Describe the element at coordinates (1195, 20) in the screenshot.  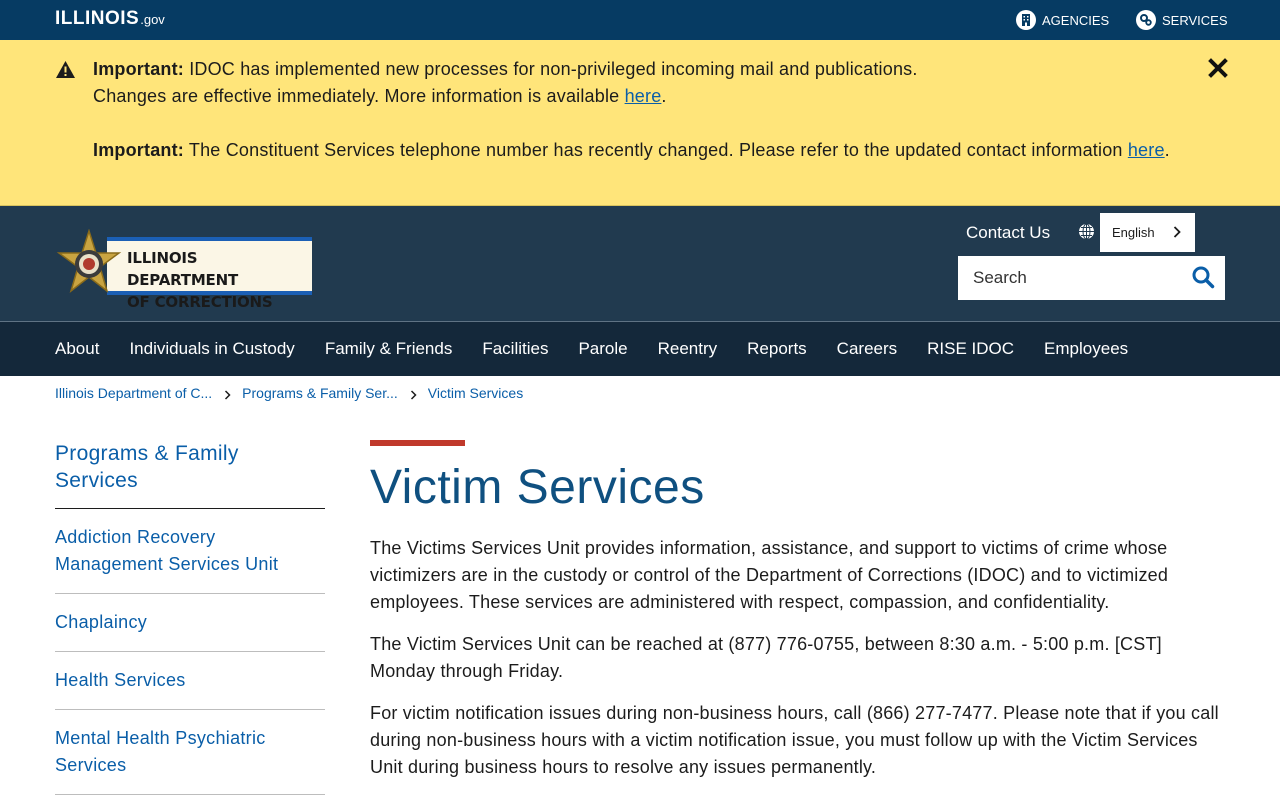
I see `services-label: SERVICES` at that location.